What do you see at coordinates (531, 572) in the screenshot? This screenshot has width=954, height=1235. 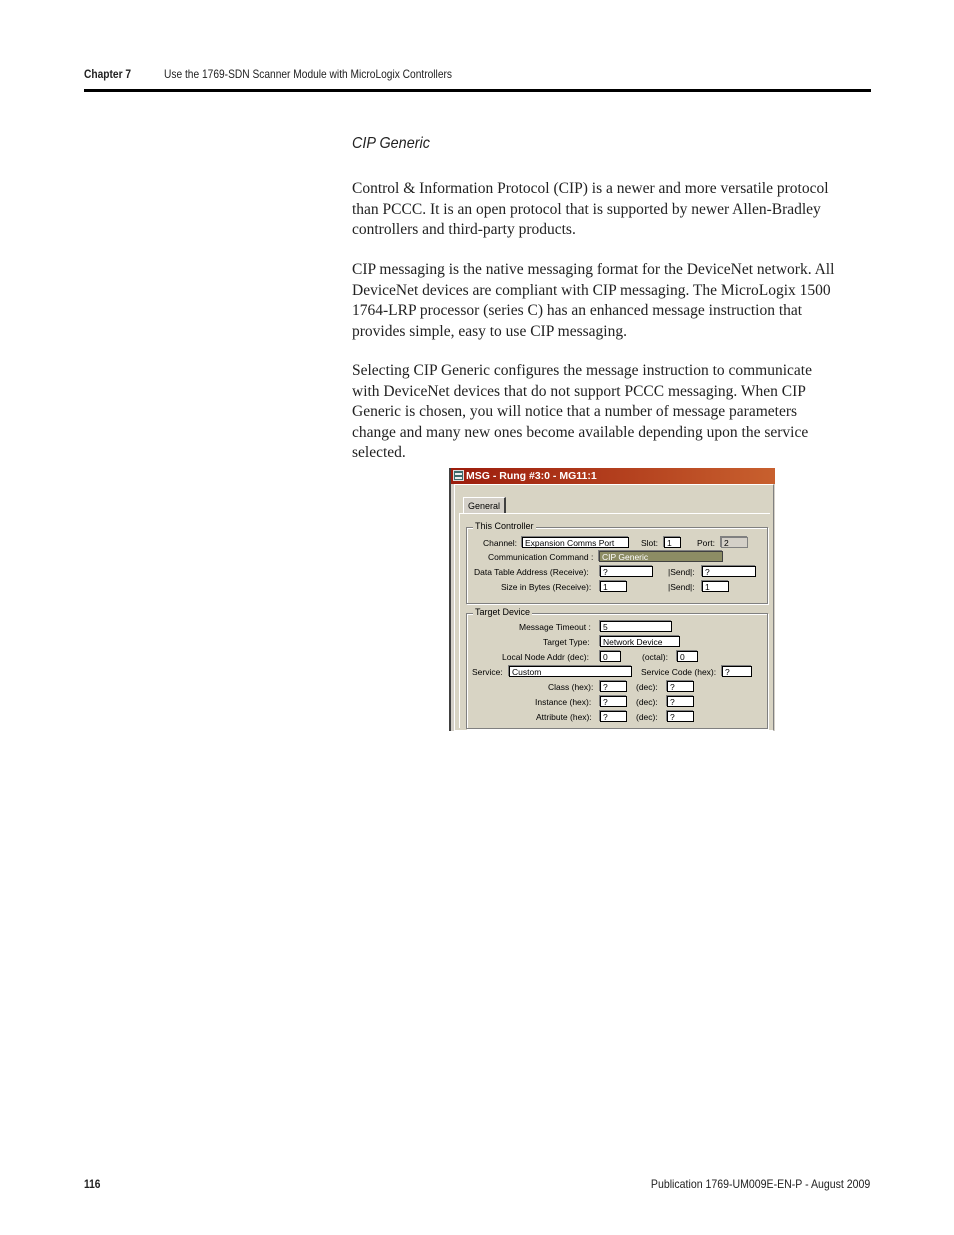 I see `data-table-receive-label: Data Table Address (Receive):` at bounding box center [531, 572].